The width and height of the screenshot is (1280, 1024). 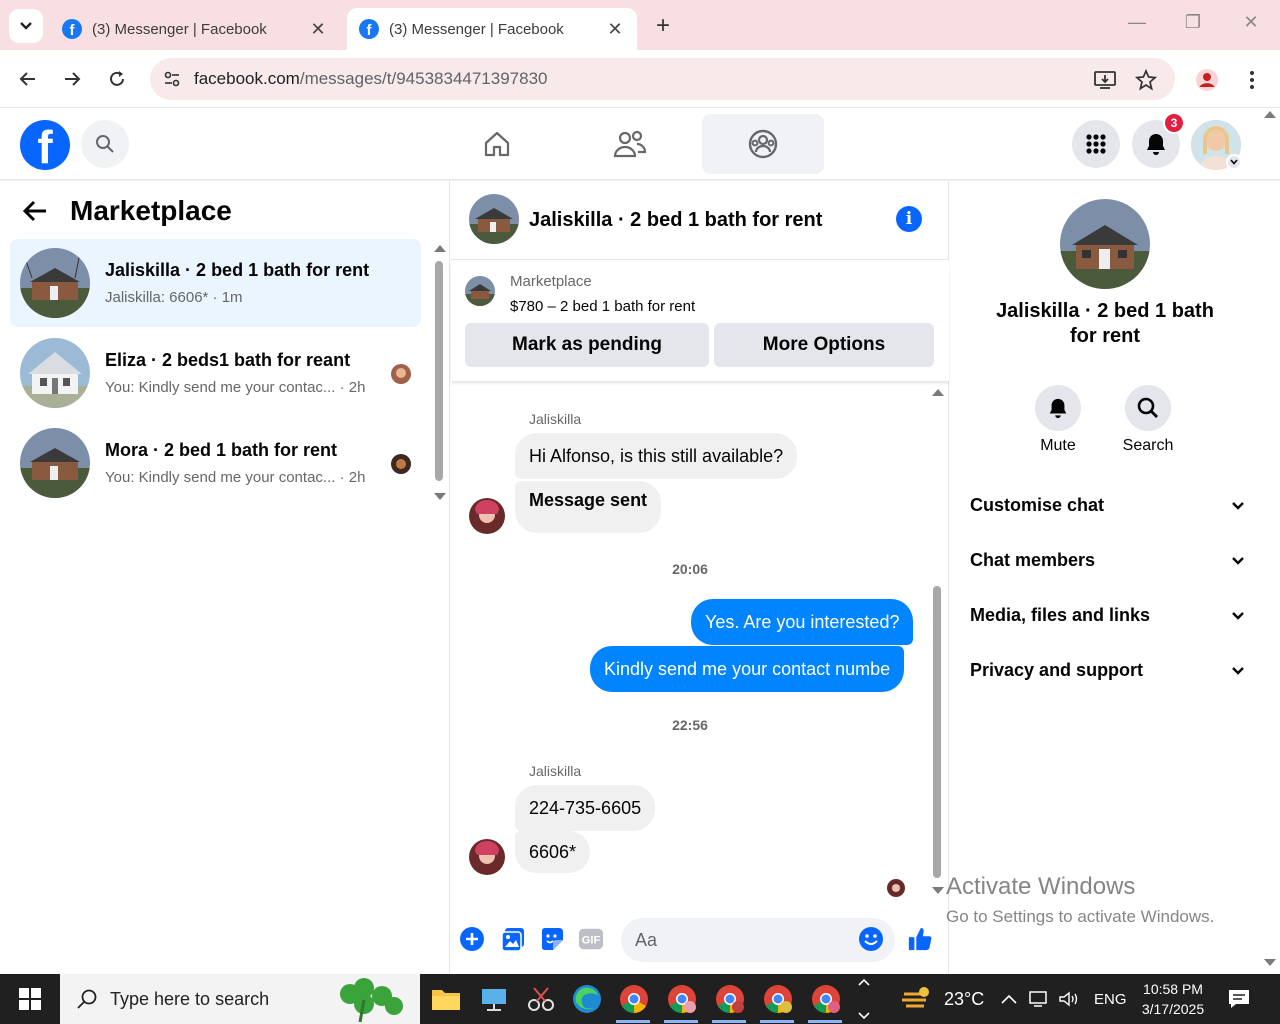 I want to click on chat-avatar, so click(x=494, y=219).